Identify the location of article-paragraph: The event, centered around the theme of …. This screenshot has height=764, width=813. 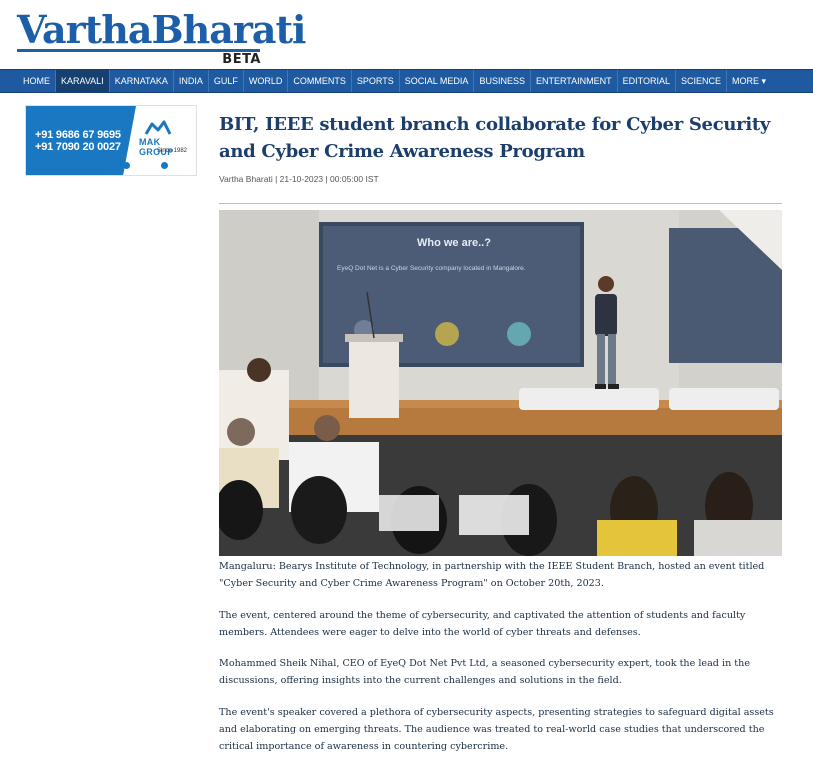
(482, 624).